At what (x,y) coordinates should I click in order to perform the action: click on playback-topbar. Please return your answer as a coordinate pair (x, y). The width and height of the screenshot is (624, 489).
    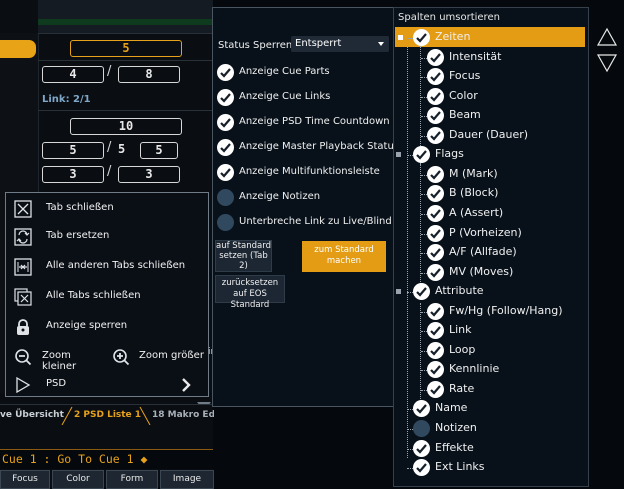
    Looking at the image, I should click on (125, 17).